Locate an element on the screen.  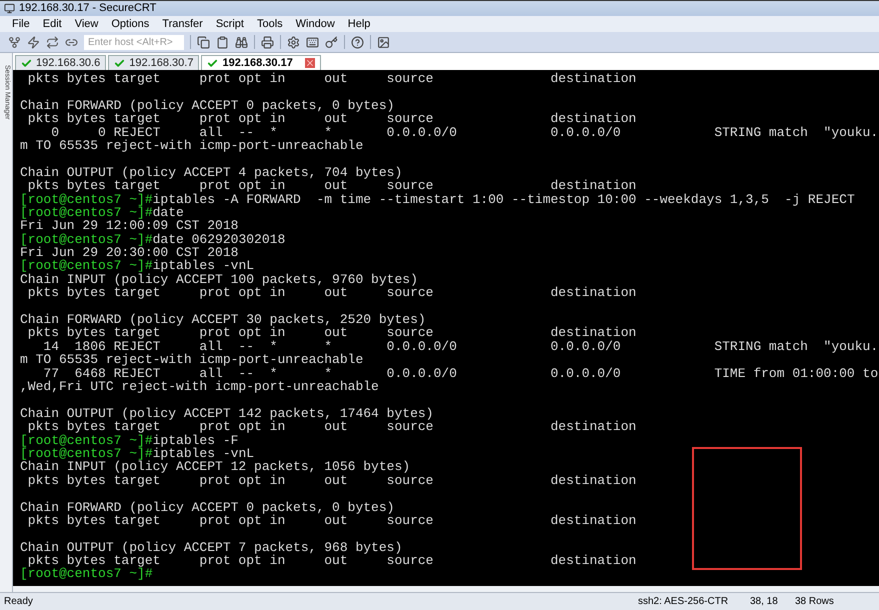
terminal-line: 77 6468 REJECT all -- * * 0.0.0.0/0 0.0.0.0/0 TIME from 01:00:00 to is located at coordinates (460, 373).